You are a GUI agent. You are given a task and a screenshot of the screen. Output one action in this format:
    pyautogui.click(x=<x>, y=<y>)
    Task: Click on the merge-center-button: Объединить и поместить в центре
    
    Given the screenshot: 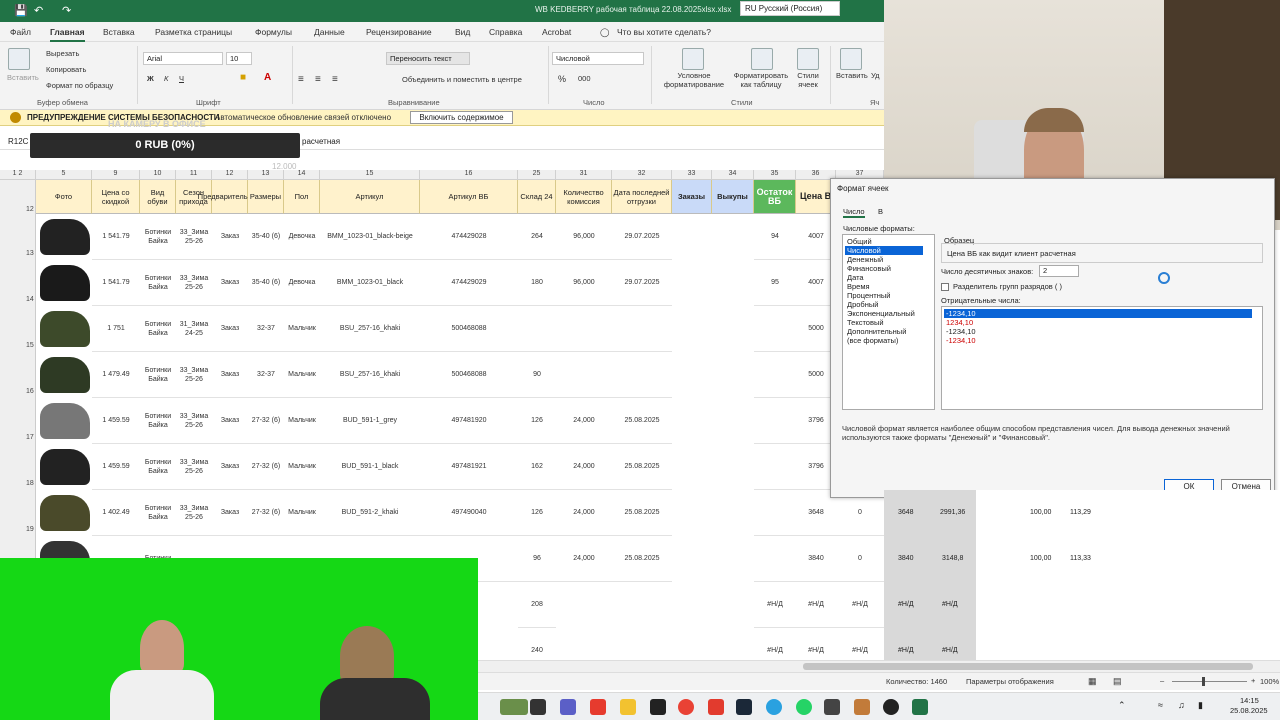 What is the action you would take?
    pyautogui.click(x=462, y=79)
    